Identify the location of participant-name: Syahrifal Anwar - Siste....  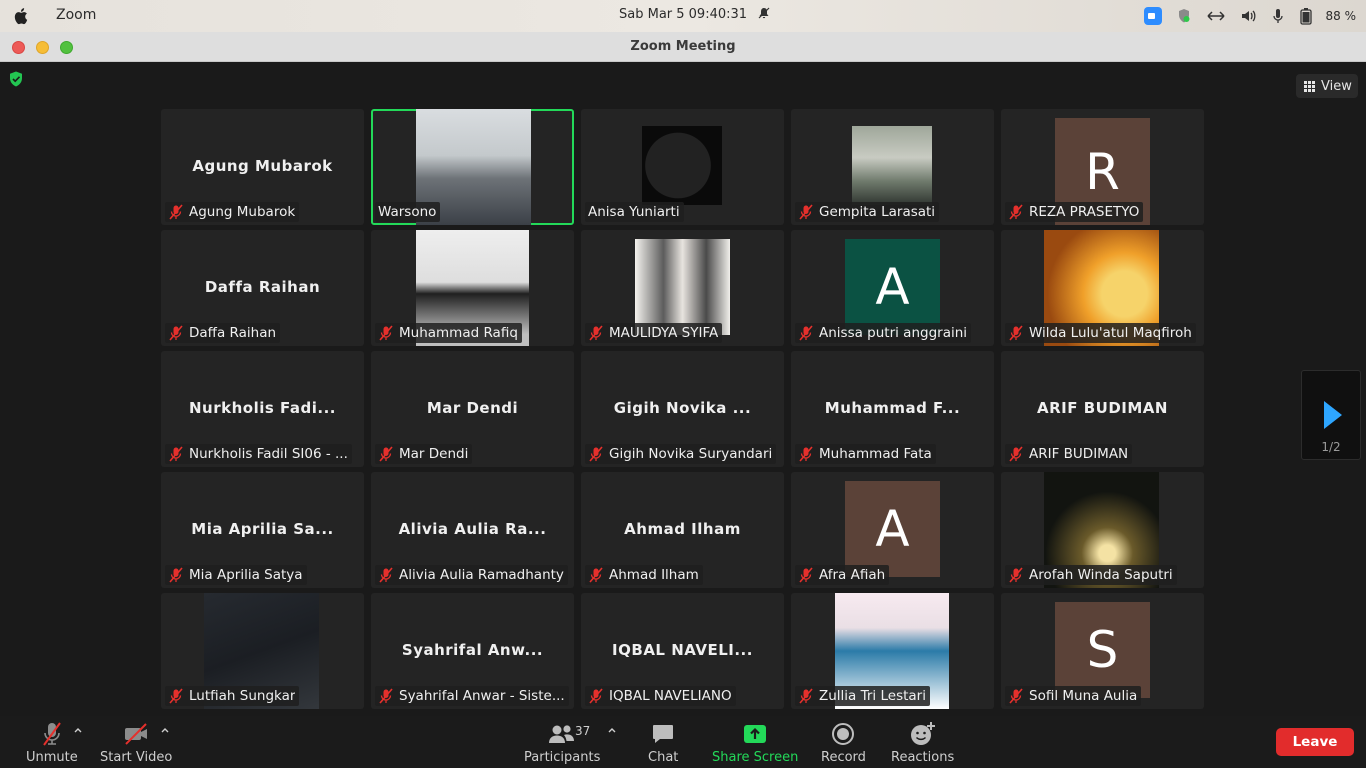
(482, 696).